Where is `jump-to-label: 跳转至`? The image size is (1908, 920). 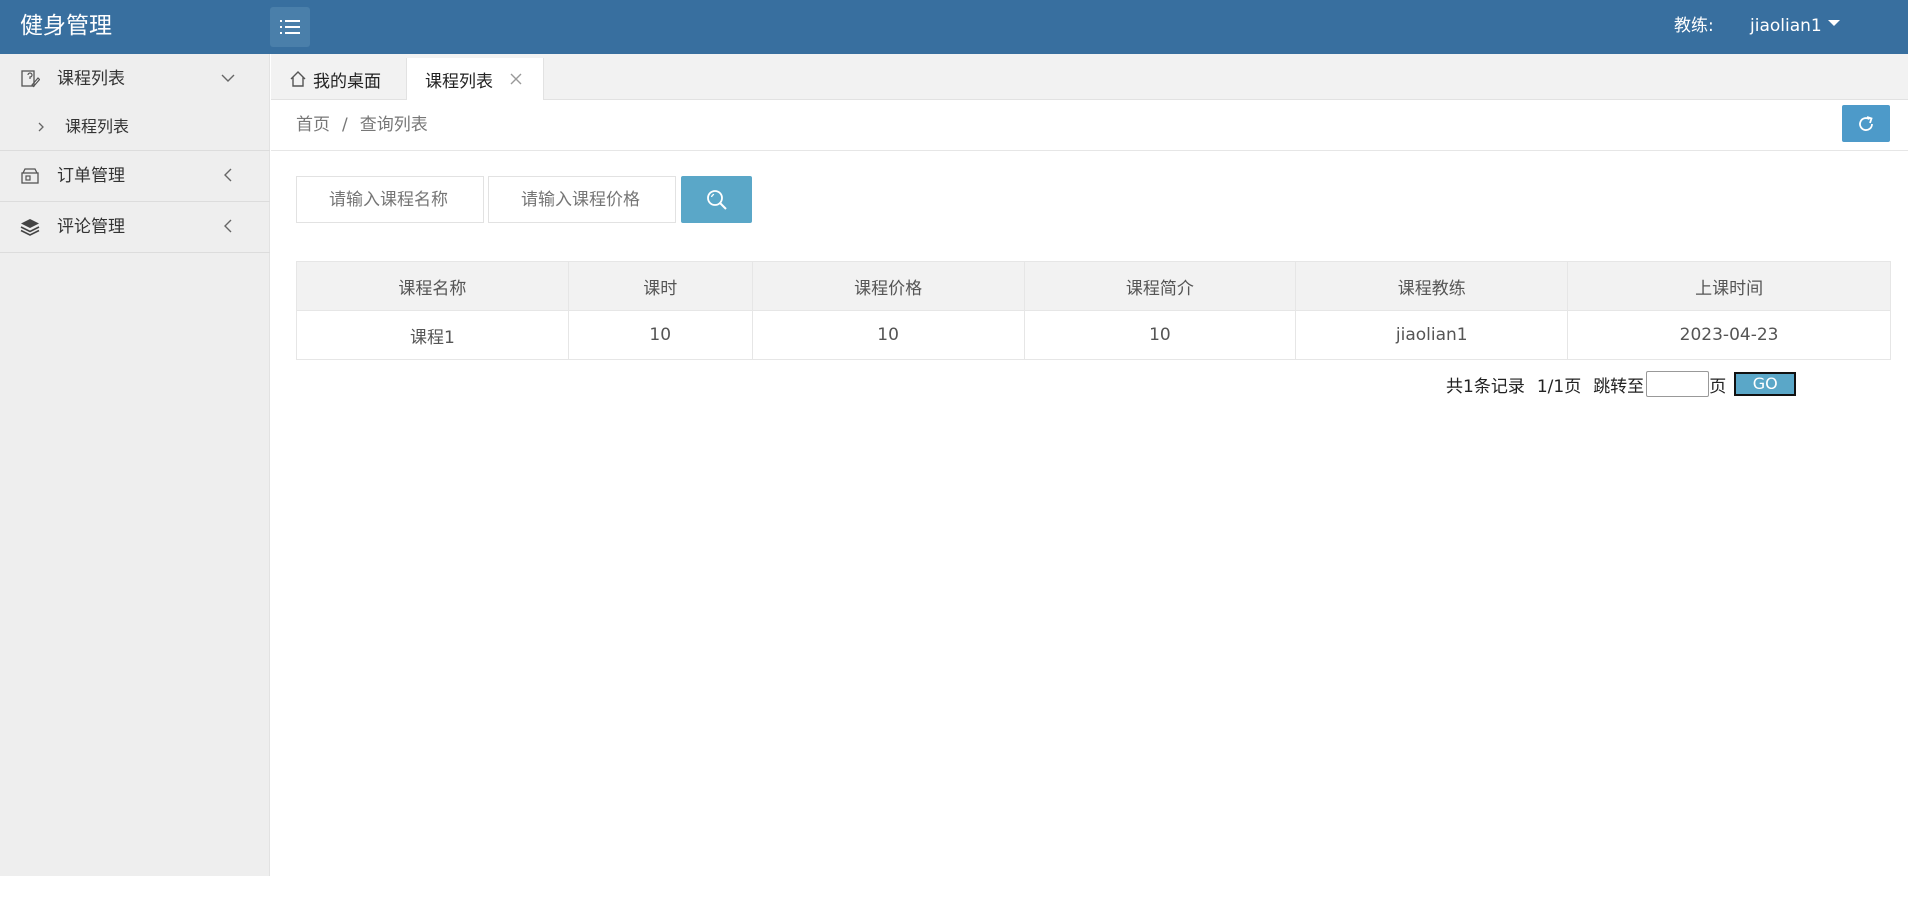
jump-to-label: 跳转至 is located at coordinates (1619, 386).